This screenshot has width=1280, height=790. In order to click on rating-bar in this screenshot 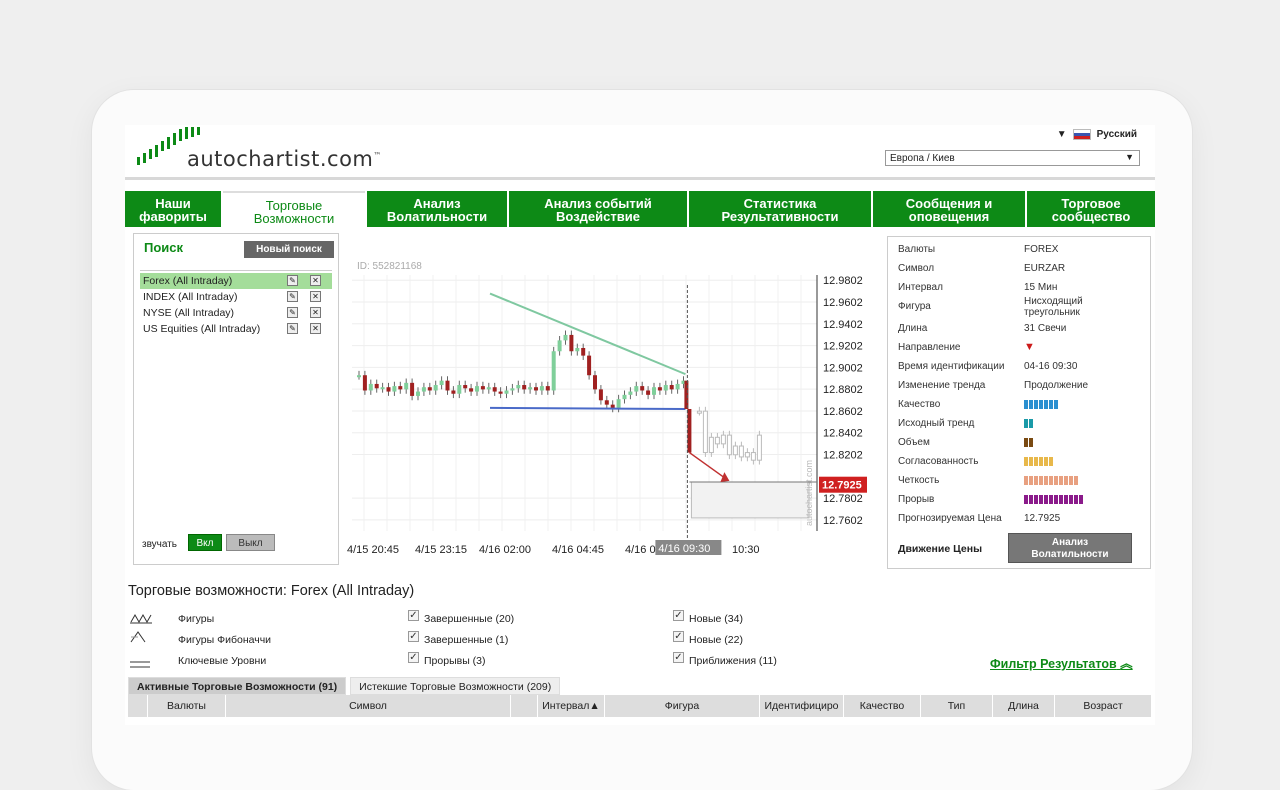, I will do `click(1053, 499)`.